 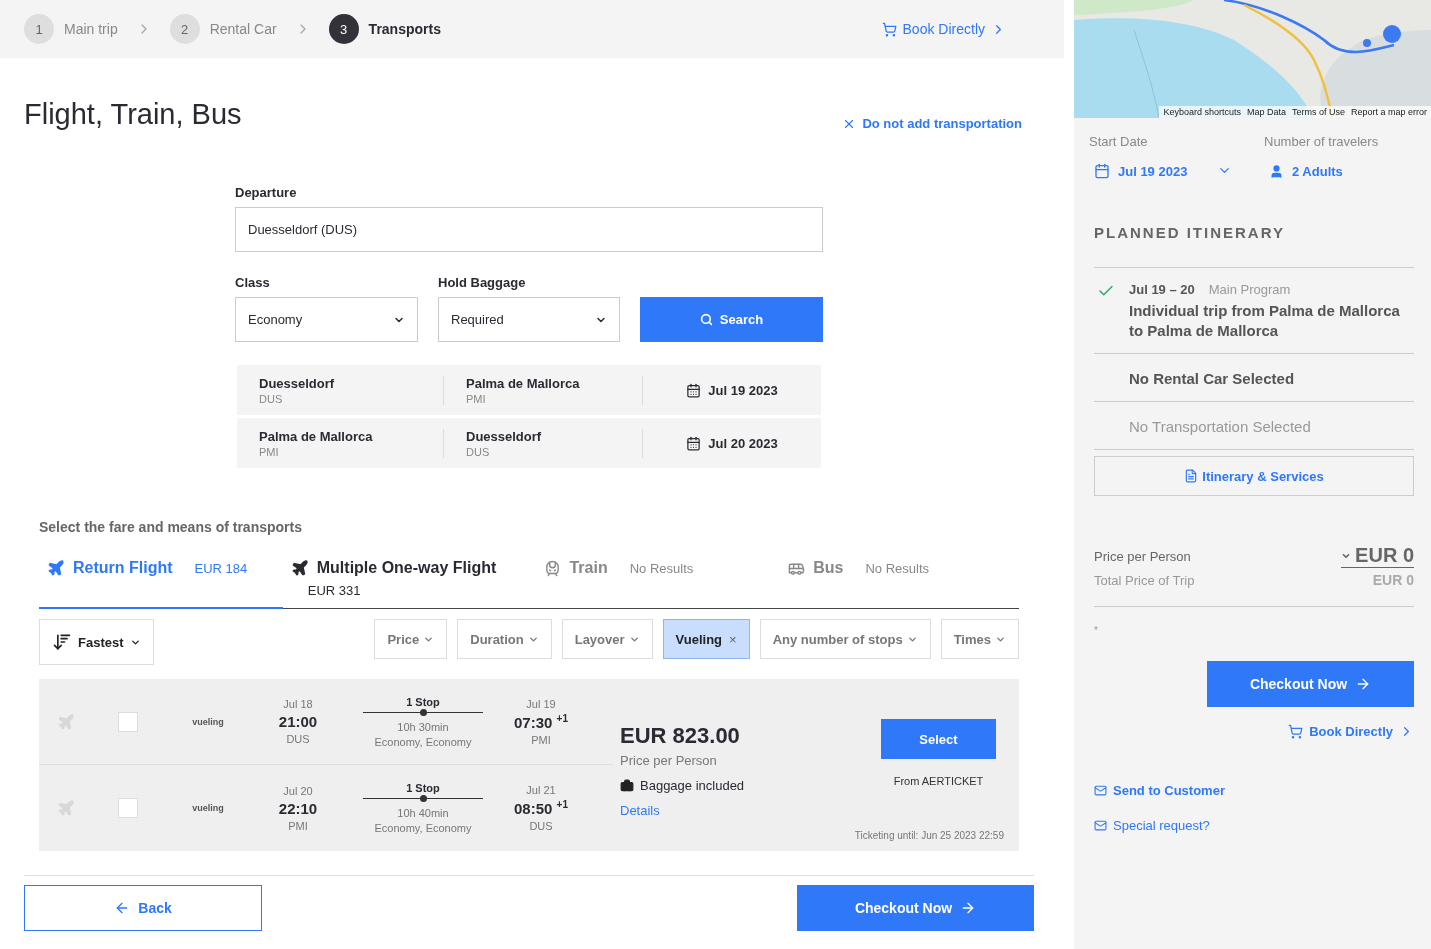 What do you see at coordinates (62, 642) in the screenshot?
I see `sort-icon` at bounding box center [62, 642].